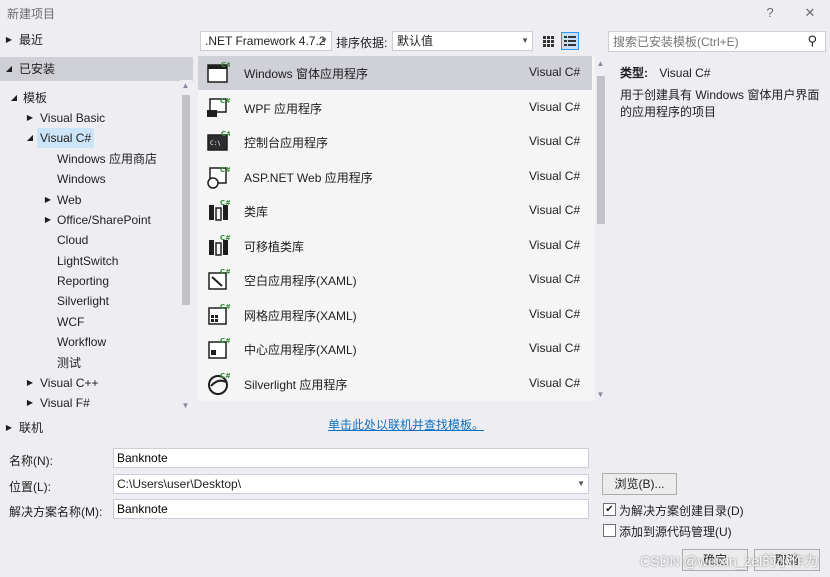 The image size is (830, 577). Describe the element at coordinates (96, 138) in the screenshot. I see `tree-item-visual-csharp: ◢ Visual C#` at that location.